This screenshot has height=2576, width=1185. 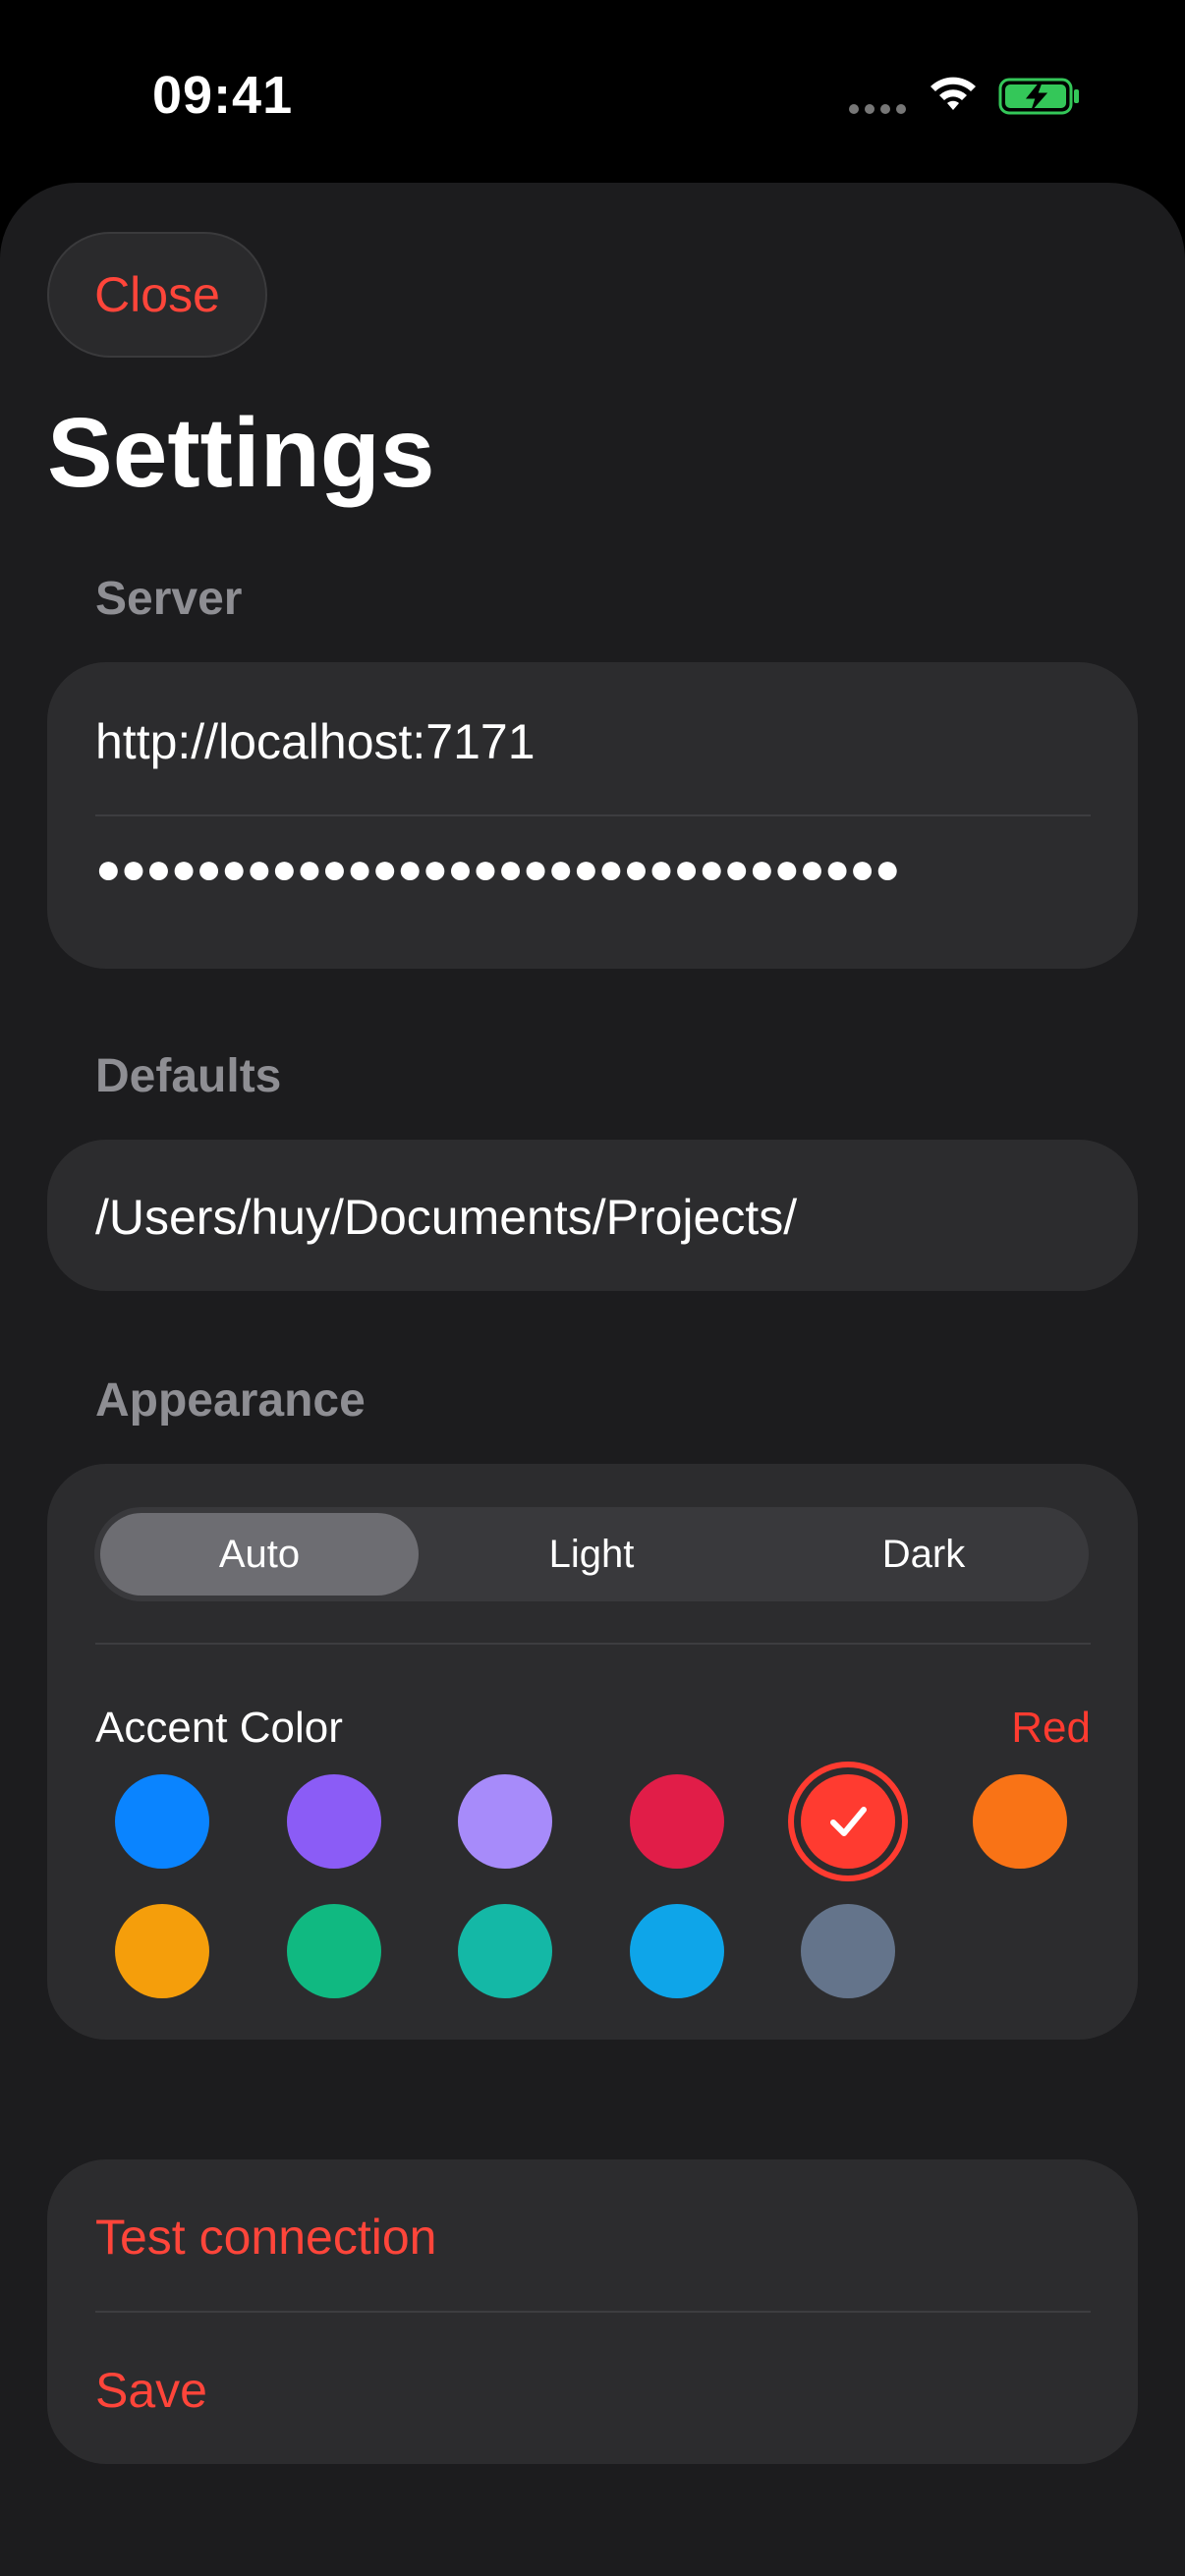 I want to click on accent-swatch-crimson, so click(x=677, y=1821).